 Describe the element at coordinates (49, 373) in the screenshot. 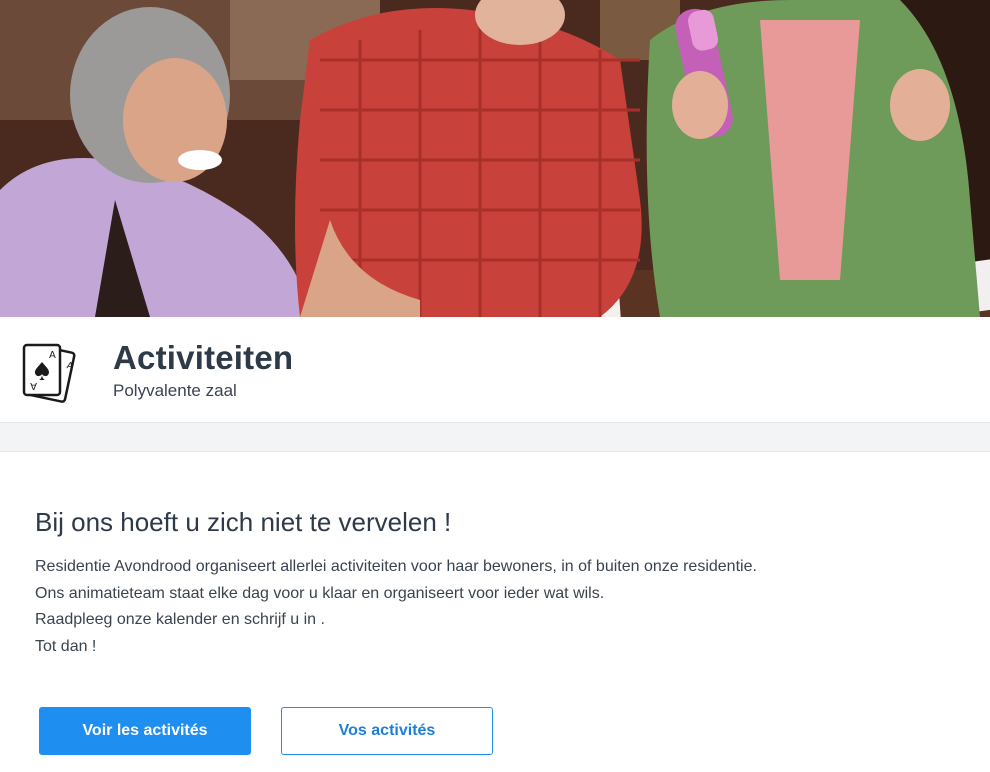

I see `playing-cards-icon: A A A` at that location.